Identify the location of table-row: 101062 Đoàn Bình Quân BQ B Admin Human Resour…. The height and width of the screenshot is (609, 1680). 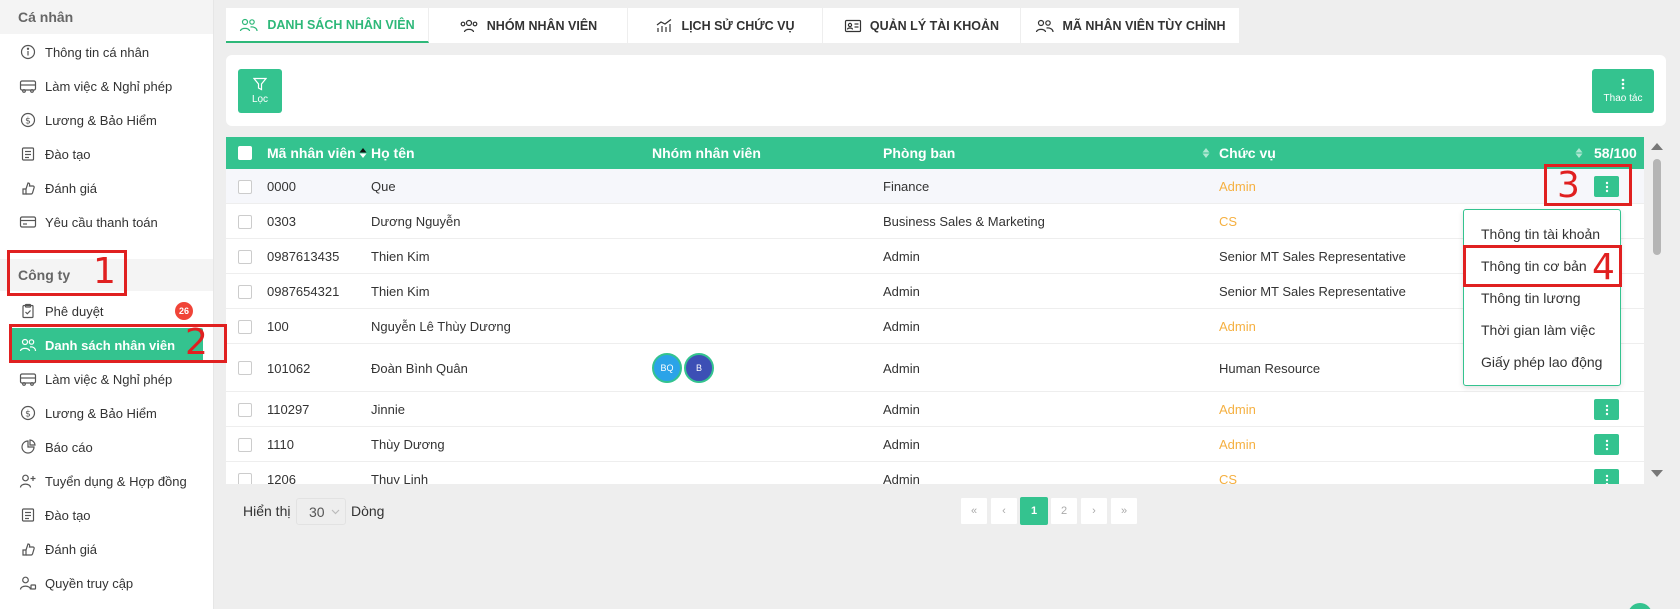
(935, 368).